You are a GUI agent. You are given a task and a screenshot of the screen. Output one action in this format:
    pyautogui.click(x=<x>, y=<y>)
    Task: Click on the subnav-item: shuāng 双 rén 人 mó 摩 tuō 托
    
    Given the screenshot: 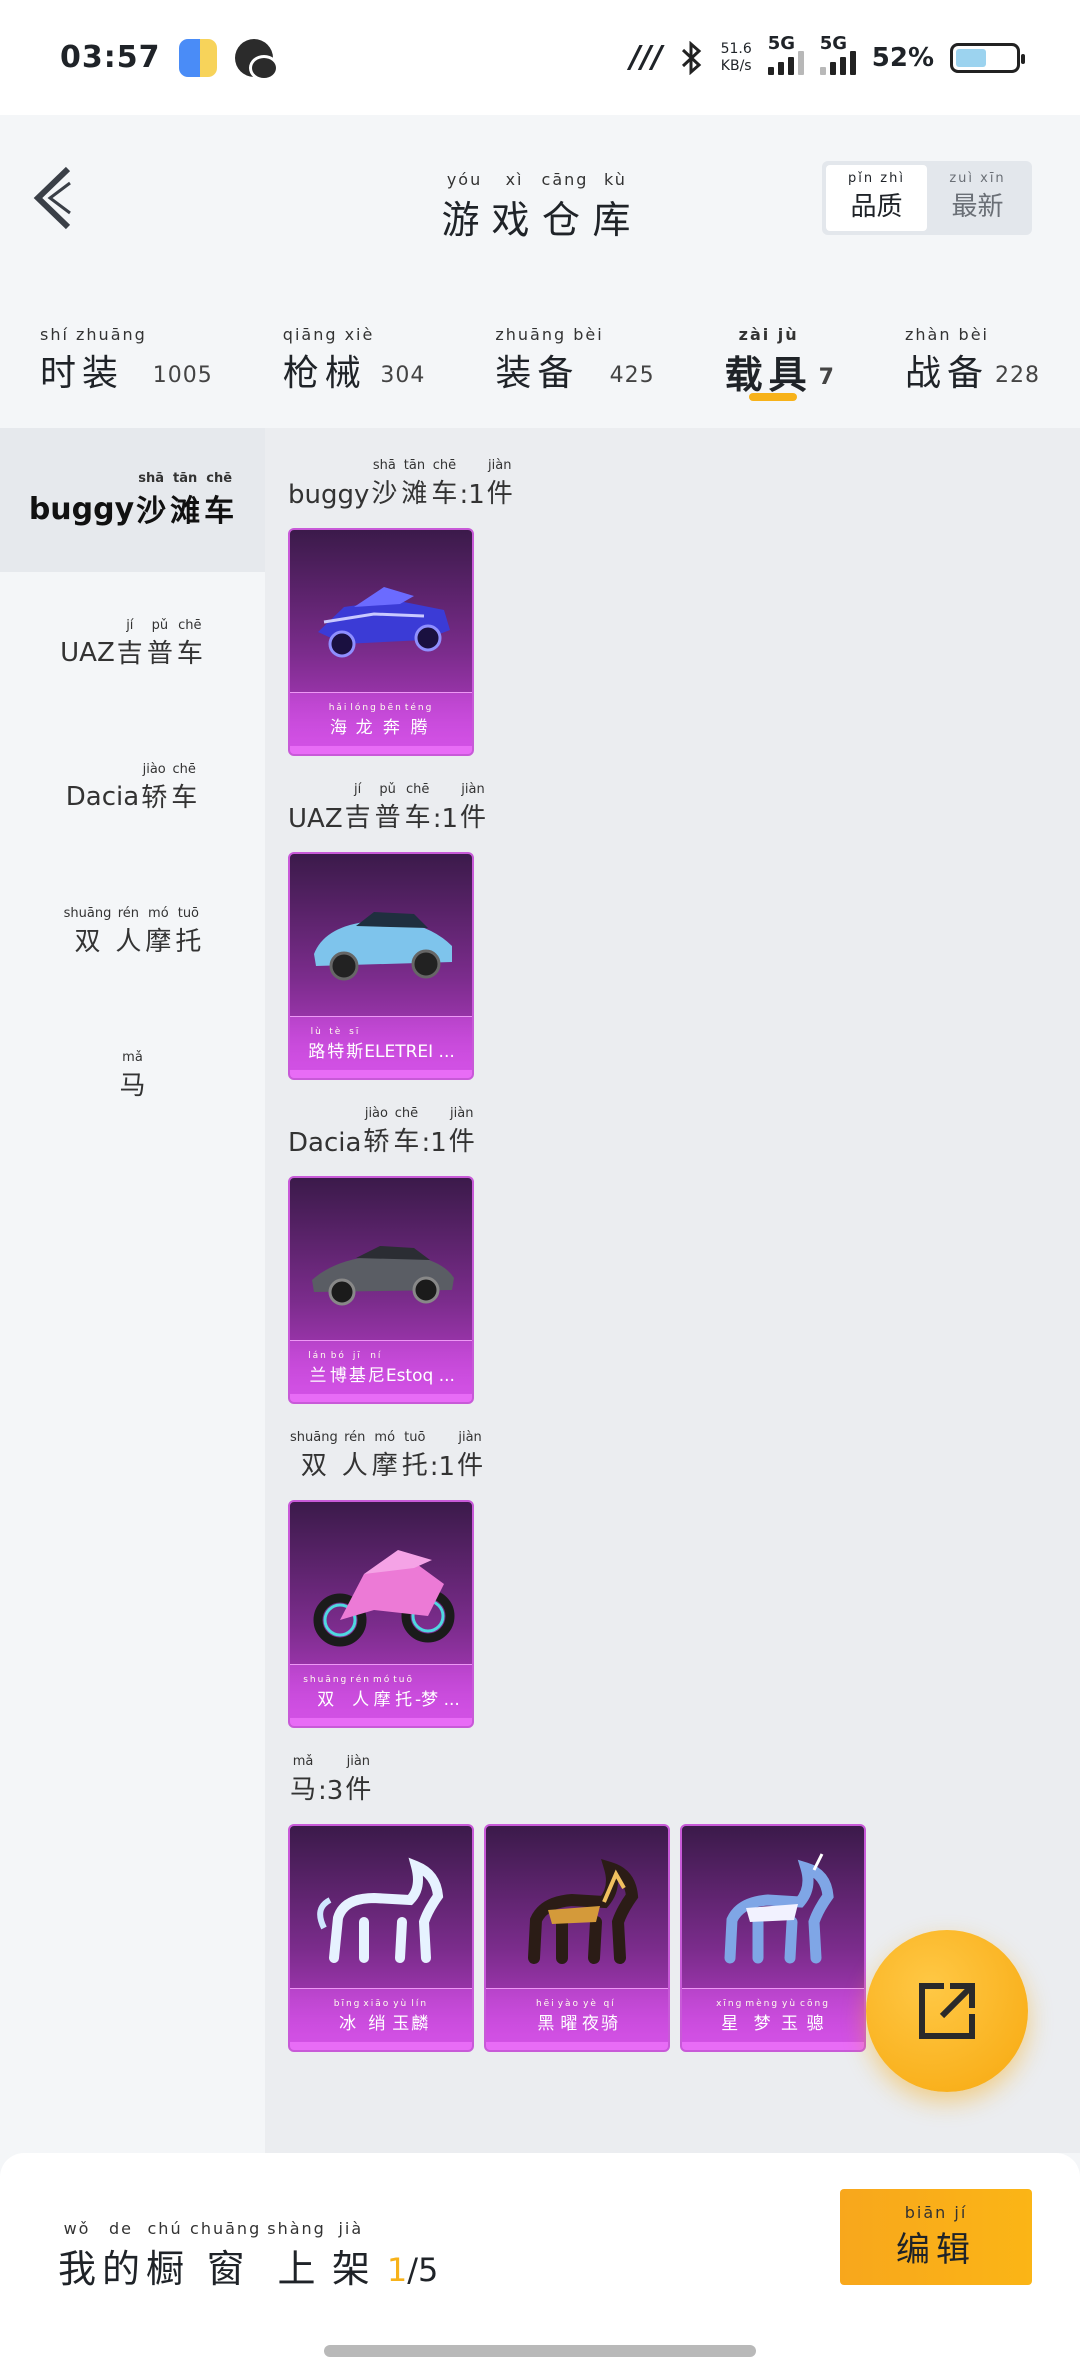 What is the action you would take?
    pyautogui.click(x=132, y=932)
    